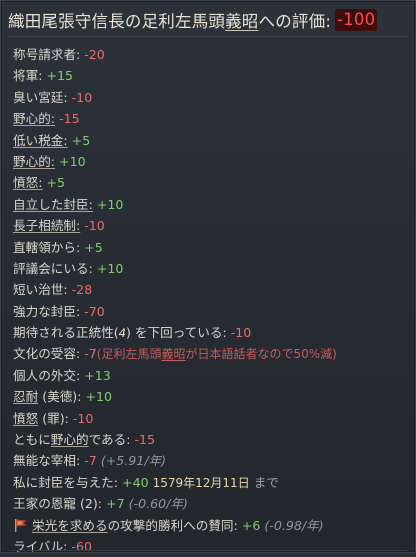 The height and width of the screenshot is (557, 416). Describe the element at coordinates (40, 97) in the screenshot. I see `modifier-label: 臭い宮廷:` at that location.